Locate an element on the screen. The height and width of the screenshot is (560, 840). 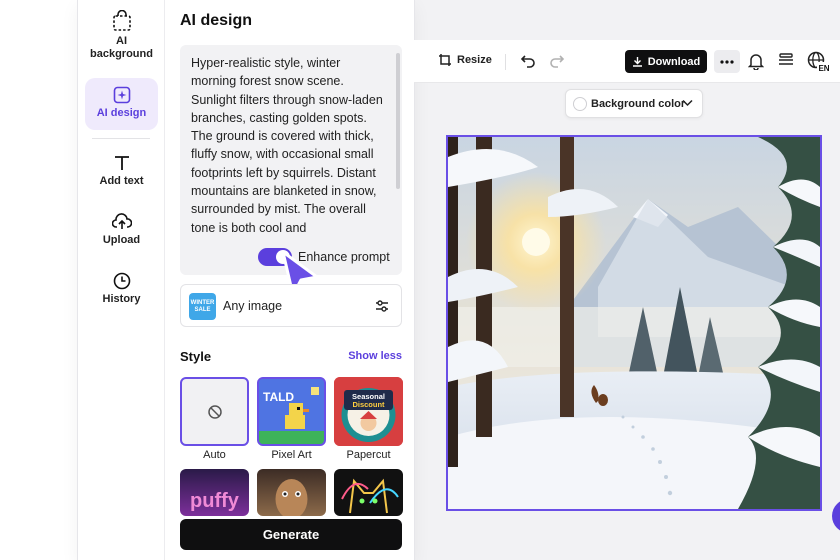
resize-icon is located at coordinates (445, 60).